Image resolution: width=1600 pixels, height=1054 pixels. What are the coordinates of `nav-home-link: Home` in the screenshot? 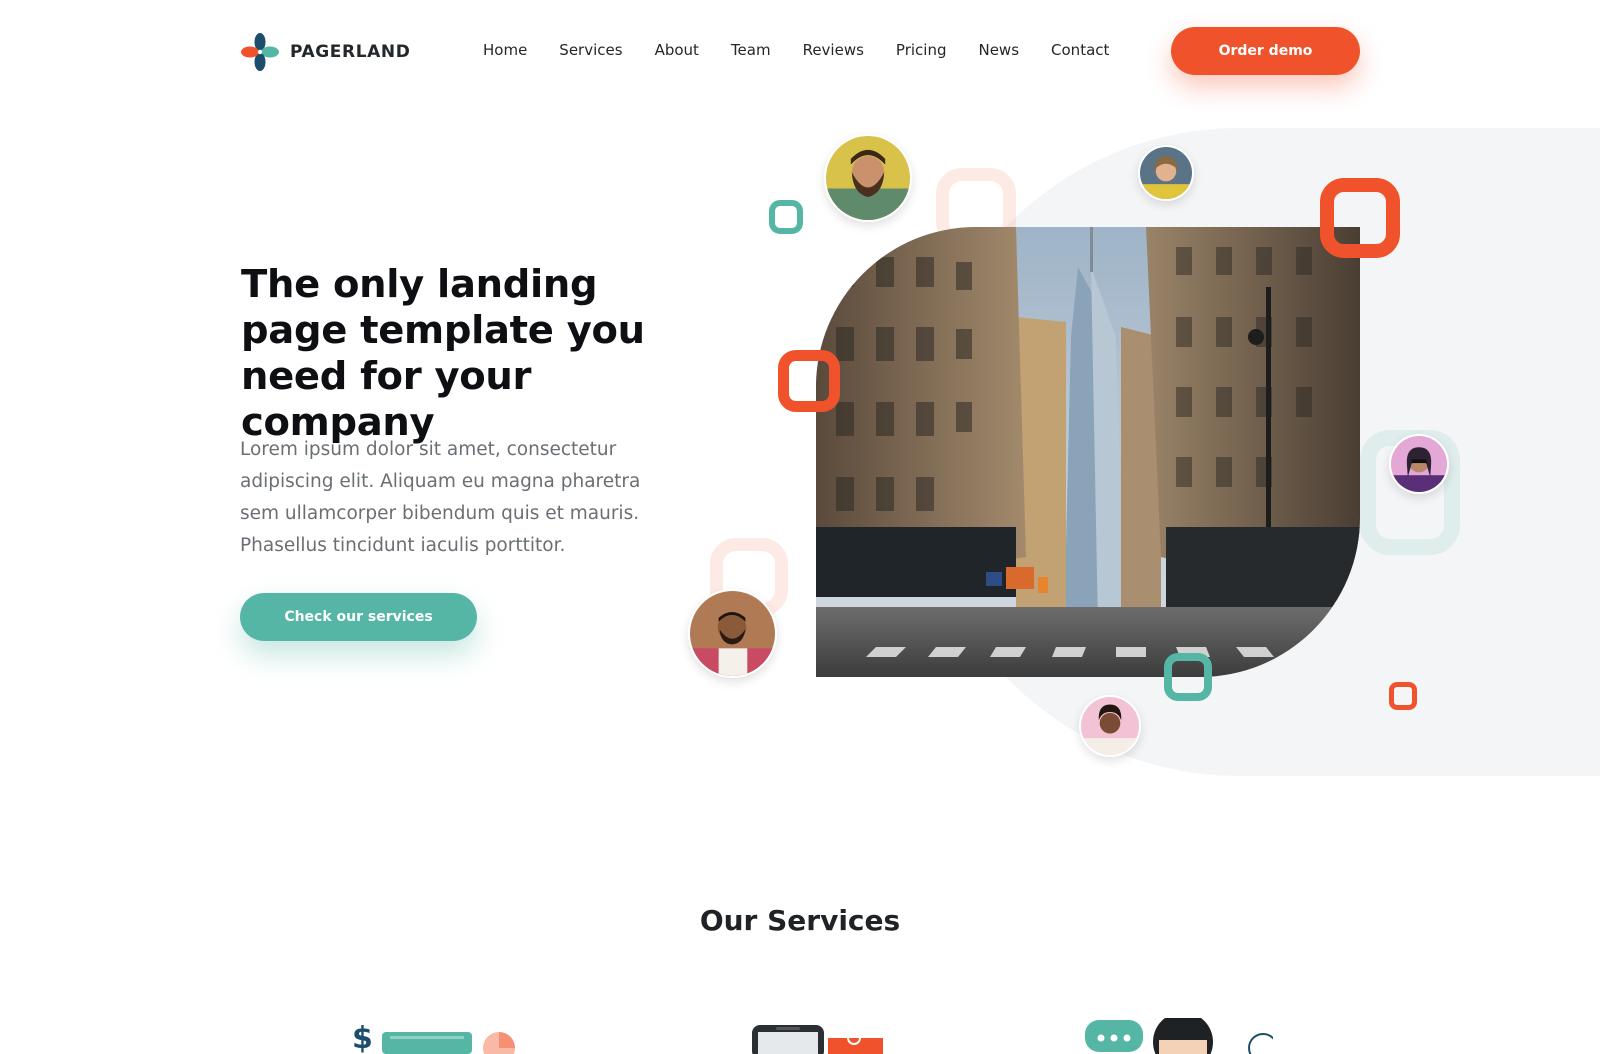 It's located at (505, 50).